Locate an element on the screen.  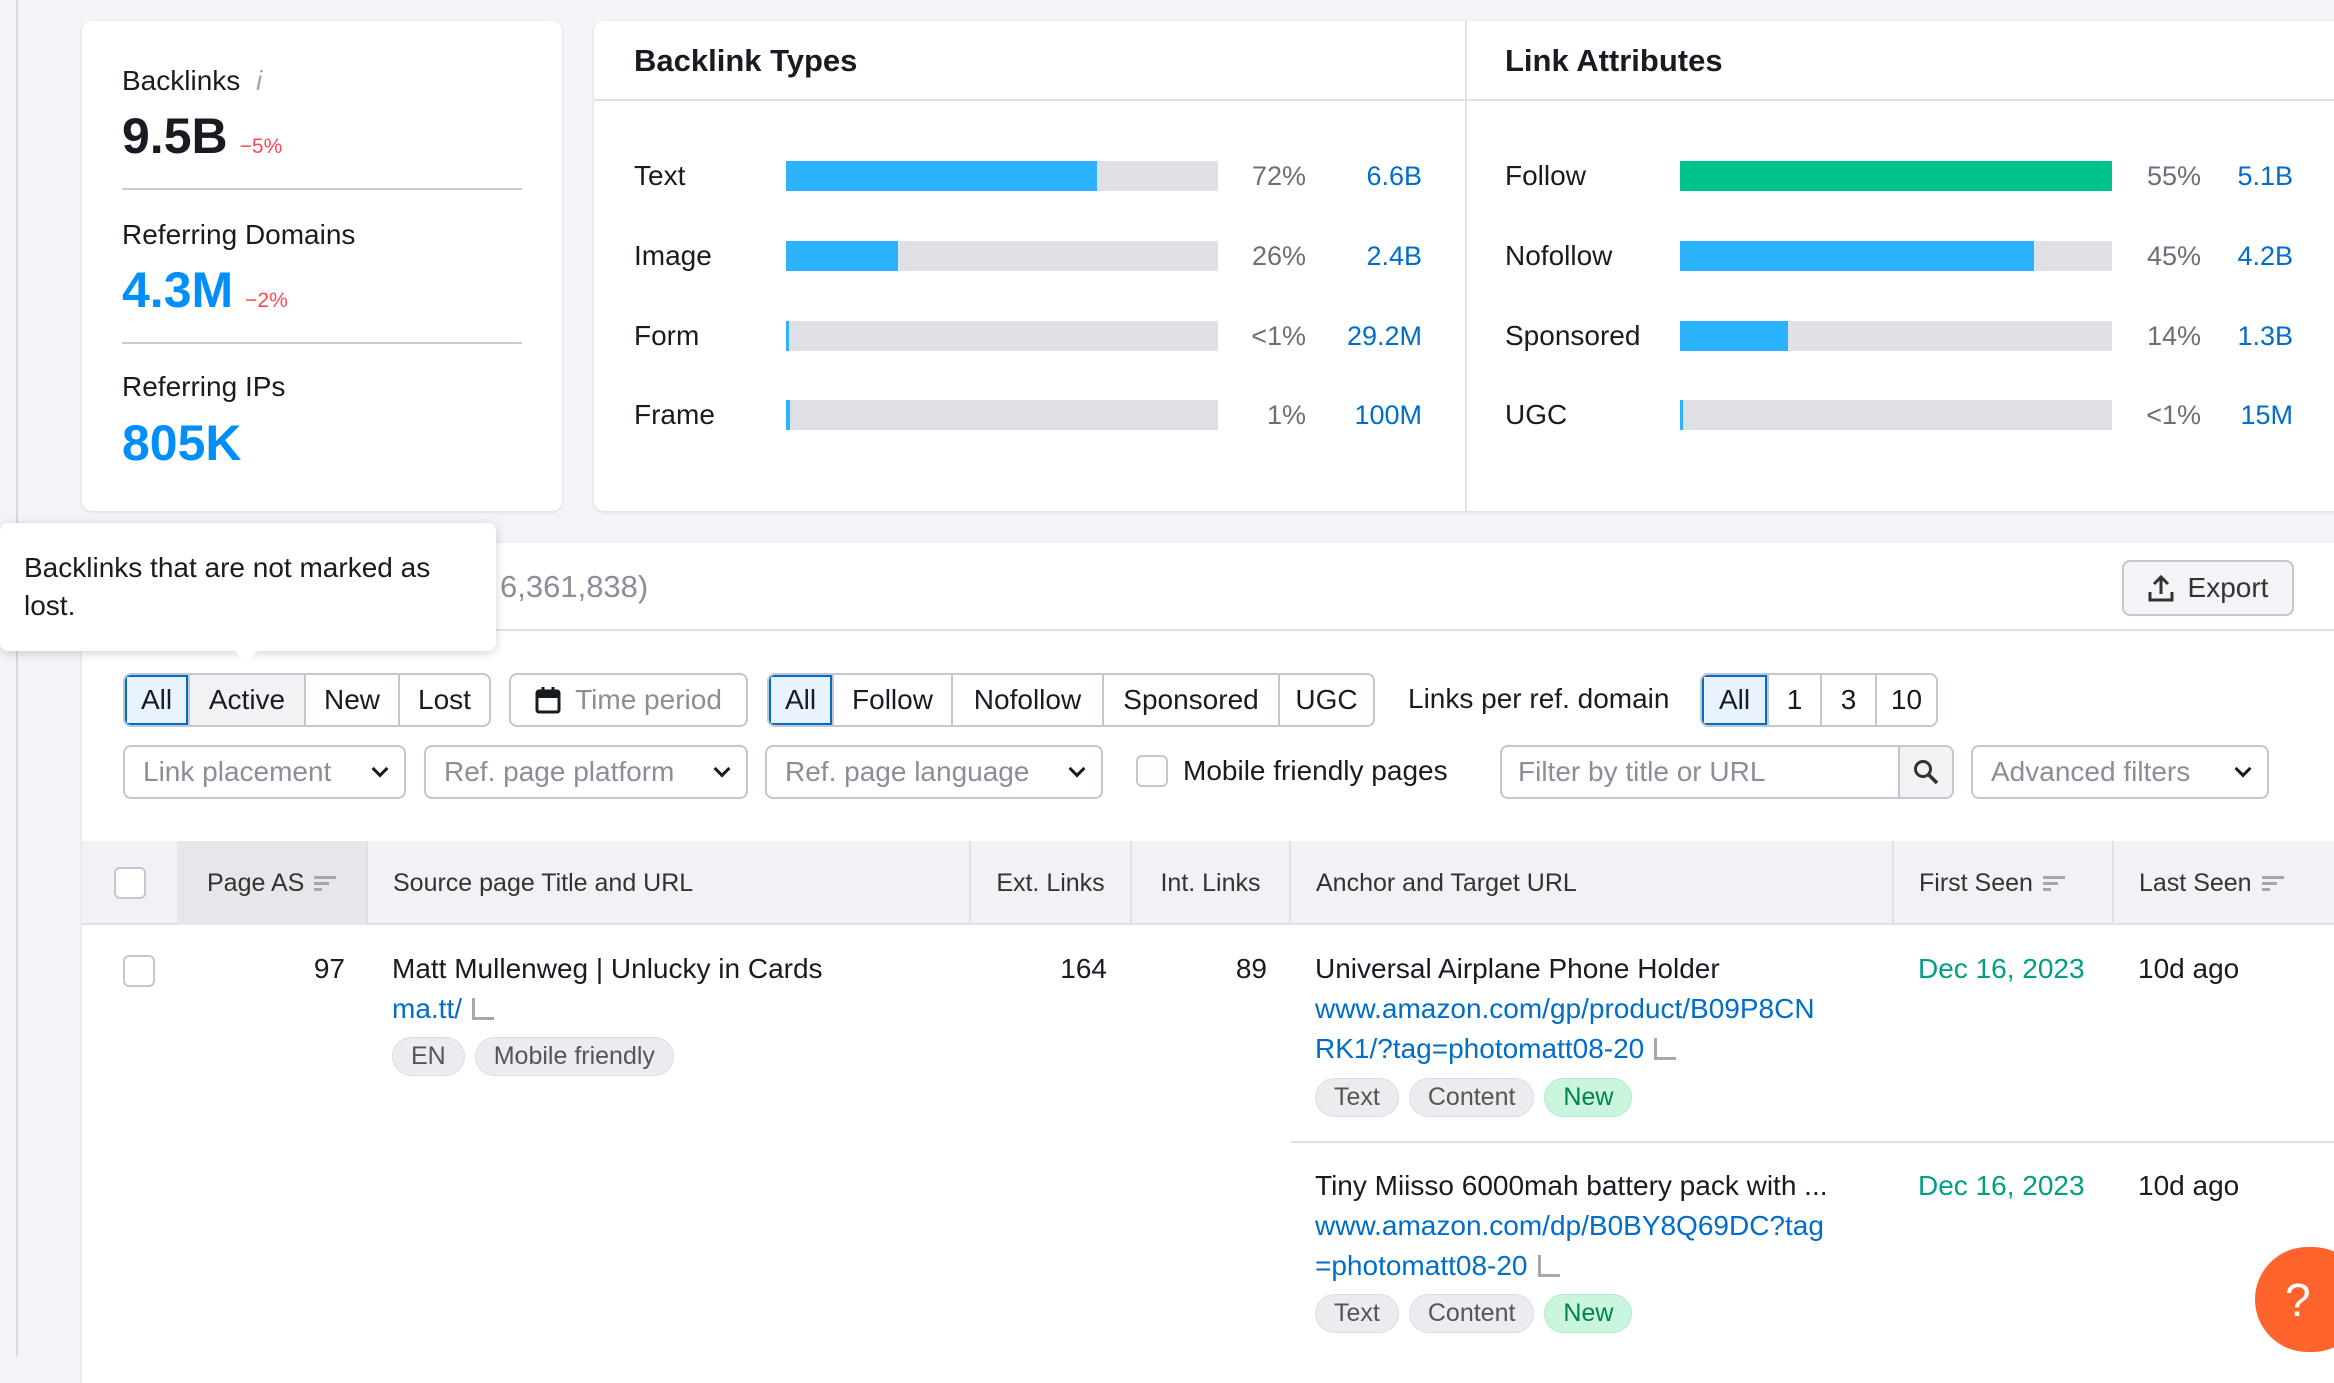
language-tag: EN is located at coordinates (428, 1056).